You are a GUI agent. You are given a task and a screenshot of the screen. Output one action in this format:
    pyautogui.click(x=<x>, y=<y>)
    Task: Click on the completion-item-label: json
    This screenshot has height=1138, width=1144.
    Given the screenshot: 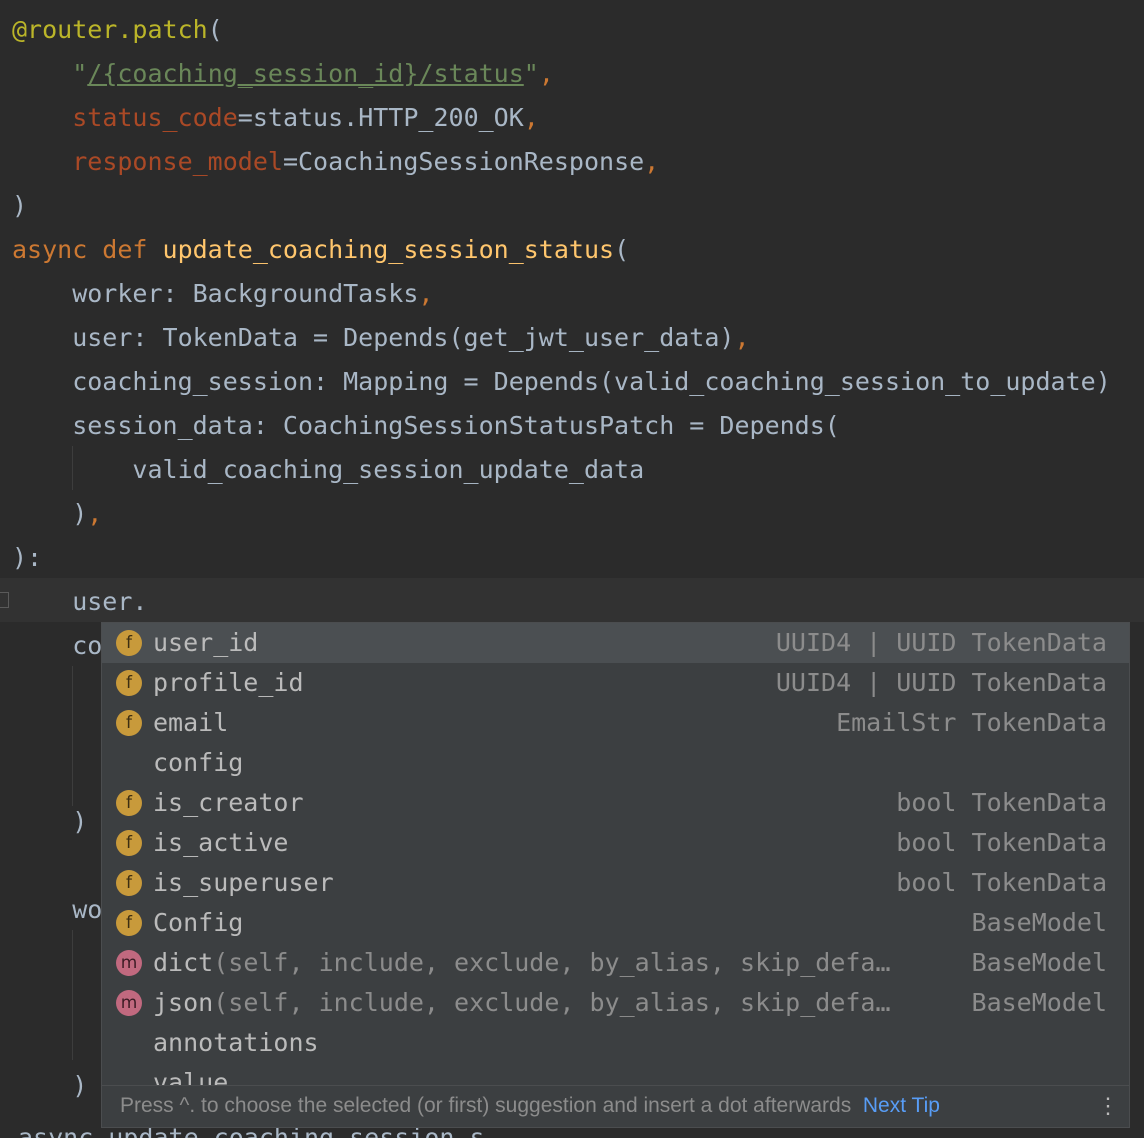 What is the action you would take?
    pyautogui.click(x=183, y=1002)
    